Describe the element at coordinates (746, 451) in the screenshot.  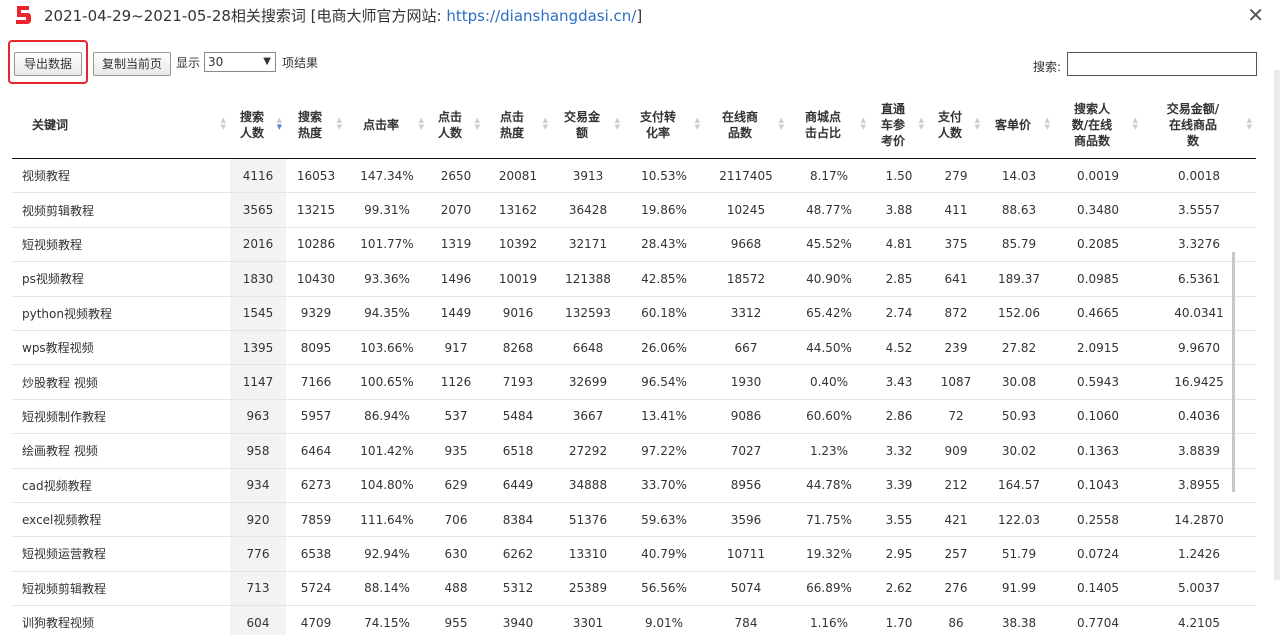
I see `table-cell: 7027` at that location.